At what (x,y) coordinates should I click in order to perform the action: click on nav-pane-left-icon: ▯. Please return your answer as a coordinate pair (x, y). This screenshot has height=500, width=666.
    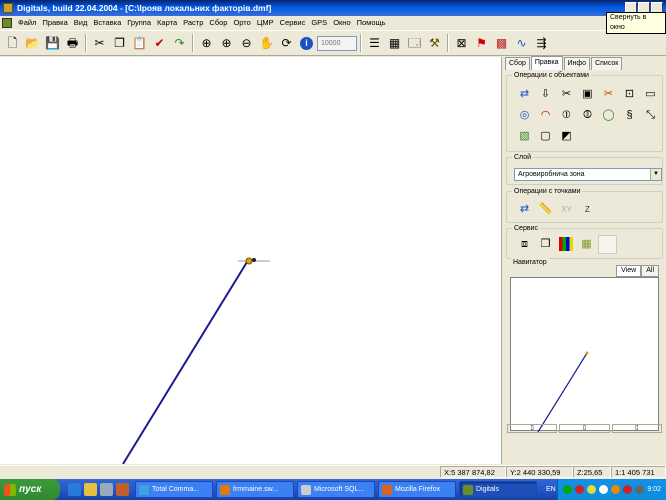
    Looking at the image, I should click on (532, 428).